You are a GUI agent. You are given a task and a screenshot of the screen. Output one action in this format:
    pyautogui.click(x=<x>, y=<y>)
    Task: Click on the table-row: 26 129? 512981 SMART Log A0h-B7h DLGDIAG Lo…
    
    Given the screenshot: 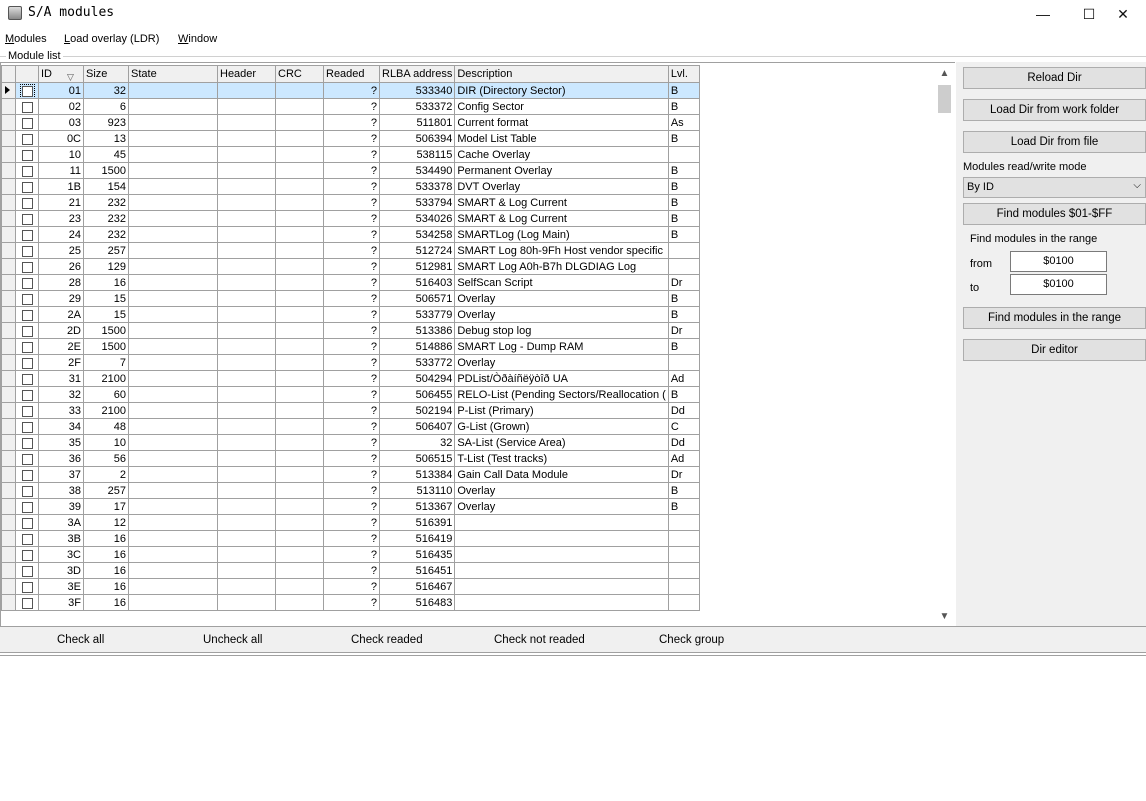 What is the action you would take?
    pyautogui.click(x=350, y=266)
    